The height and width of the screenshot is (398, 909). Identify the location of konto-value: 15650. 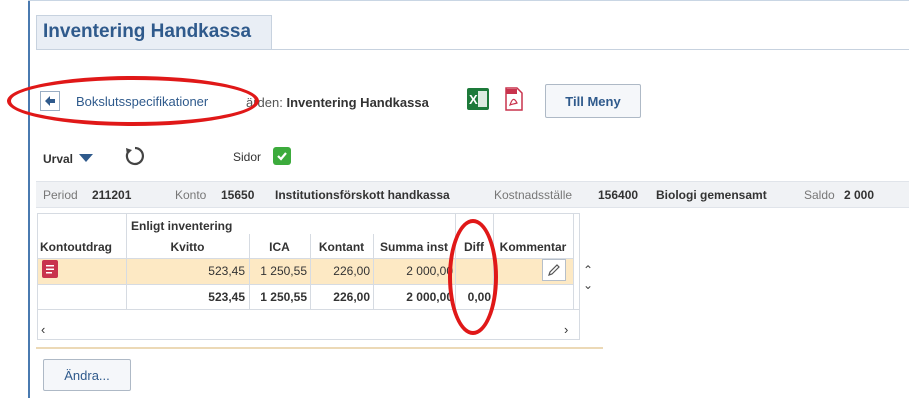
(238, 195).